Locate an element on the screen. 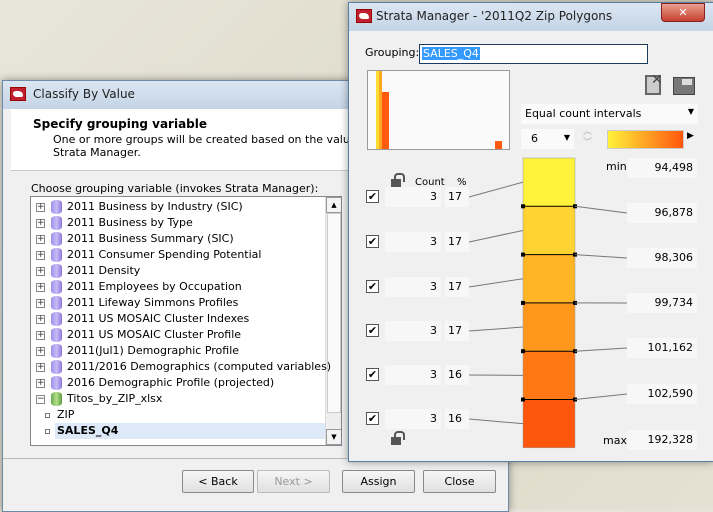 This screenshot has width=713, height=512. tree-item: +2011 US MOSAIC Cluster Profile is located at coordinates (178, 335).